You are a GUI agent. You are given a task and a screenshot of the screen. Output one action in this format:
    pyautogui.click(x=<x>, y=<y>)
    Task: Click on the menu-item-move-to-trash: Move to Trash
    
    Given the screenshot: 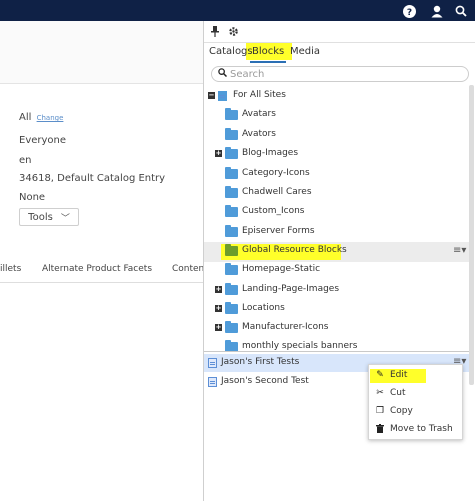 What is the action you would take?
    pyautogui.click(x=415, y=430)
    